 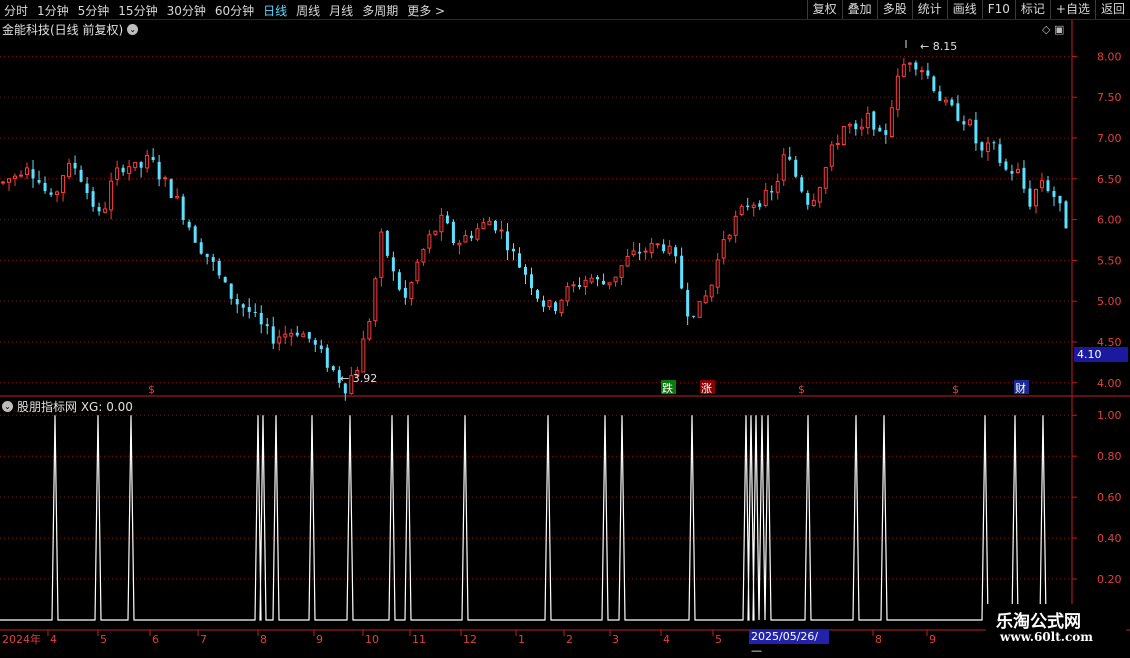 I want to click on period-tab-7: 周线, so click(x=308, y=10).